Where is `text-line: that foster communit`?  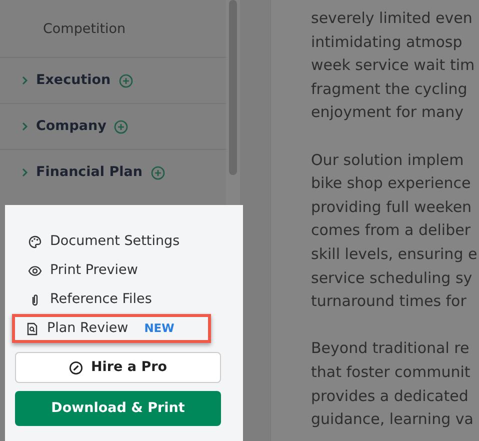
text-line: that foster communit is located at coordinates (391, 372).